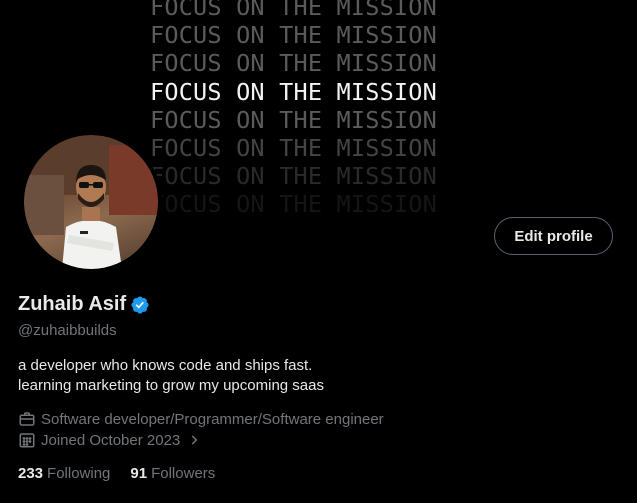 This screenshot has width=637, height=503. I want to click on banner-line-highlight: FOCUS ON THE MISSION, so click(293, 91).